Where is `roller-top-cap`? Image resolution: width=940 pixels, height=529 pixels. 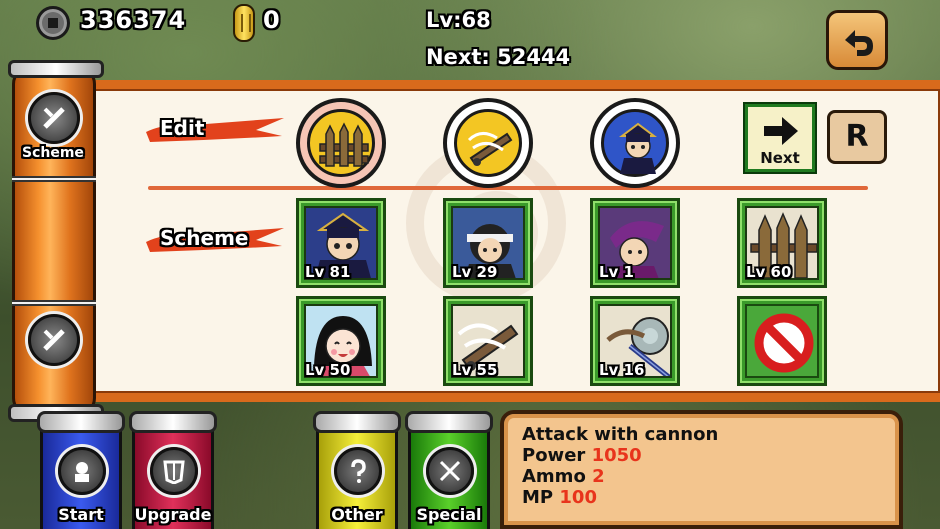 roller-top-cap is located at coordinates (56, 69).